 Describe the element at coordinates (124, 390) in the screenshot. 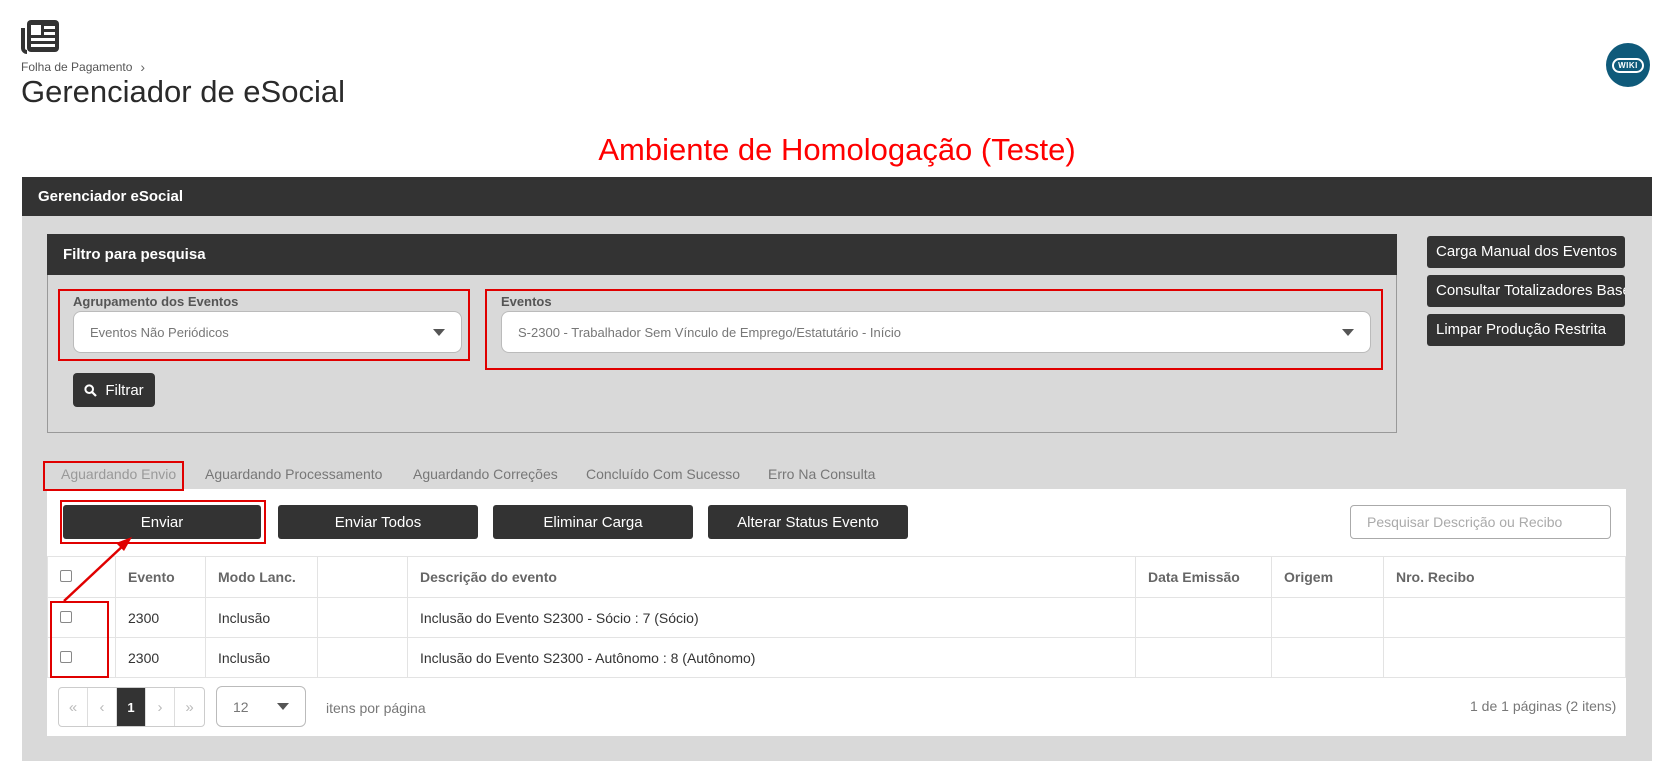

I see `filter-button-label: Filtrar` at that location.